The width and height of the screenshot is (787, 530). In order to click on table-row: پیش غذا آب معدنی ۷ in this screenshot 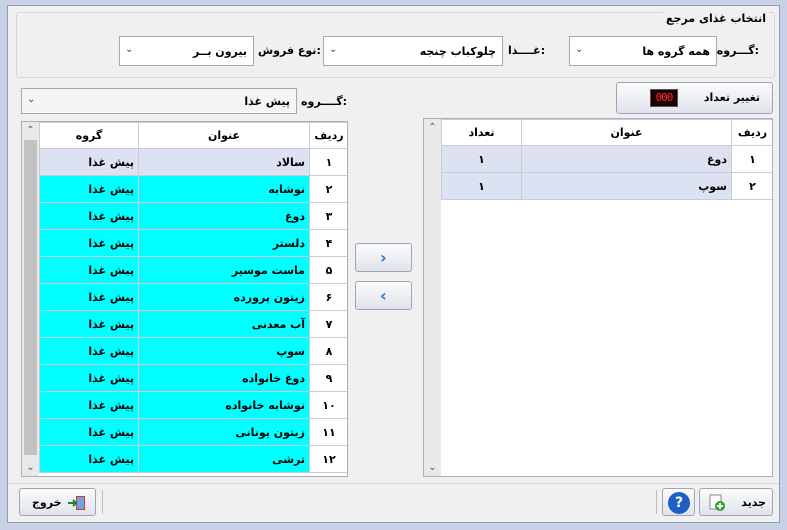, I will do `click(193, 324)`.